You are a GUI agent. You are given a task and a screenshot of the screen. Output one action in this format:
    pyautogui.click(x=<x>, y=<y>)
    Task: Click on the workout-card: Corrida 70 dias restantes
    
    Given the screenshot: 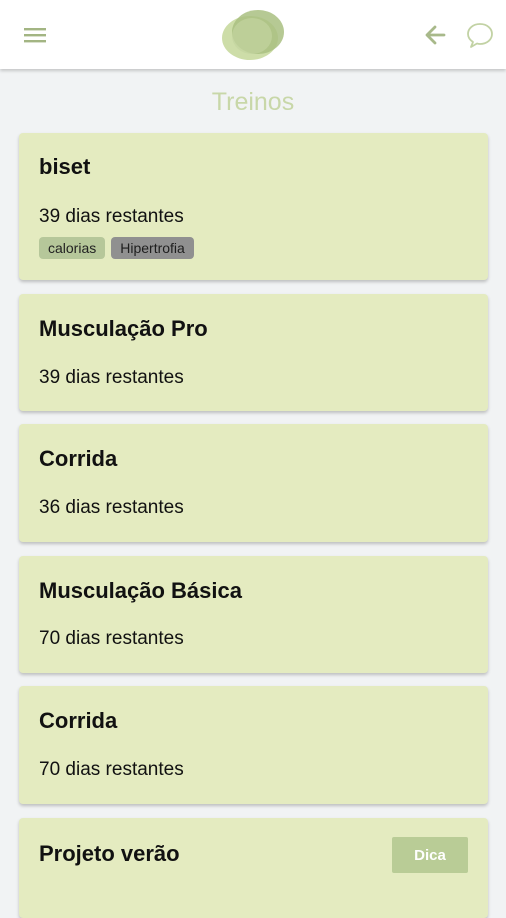 What is the action you would take?
    pyautogui.click(x=253, y=745)
    